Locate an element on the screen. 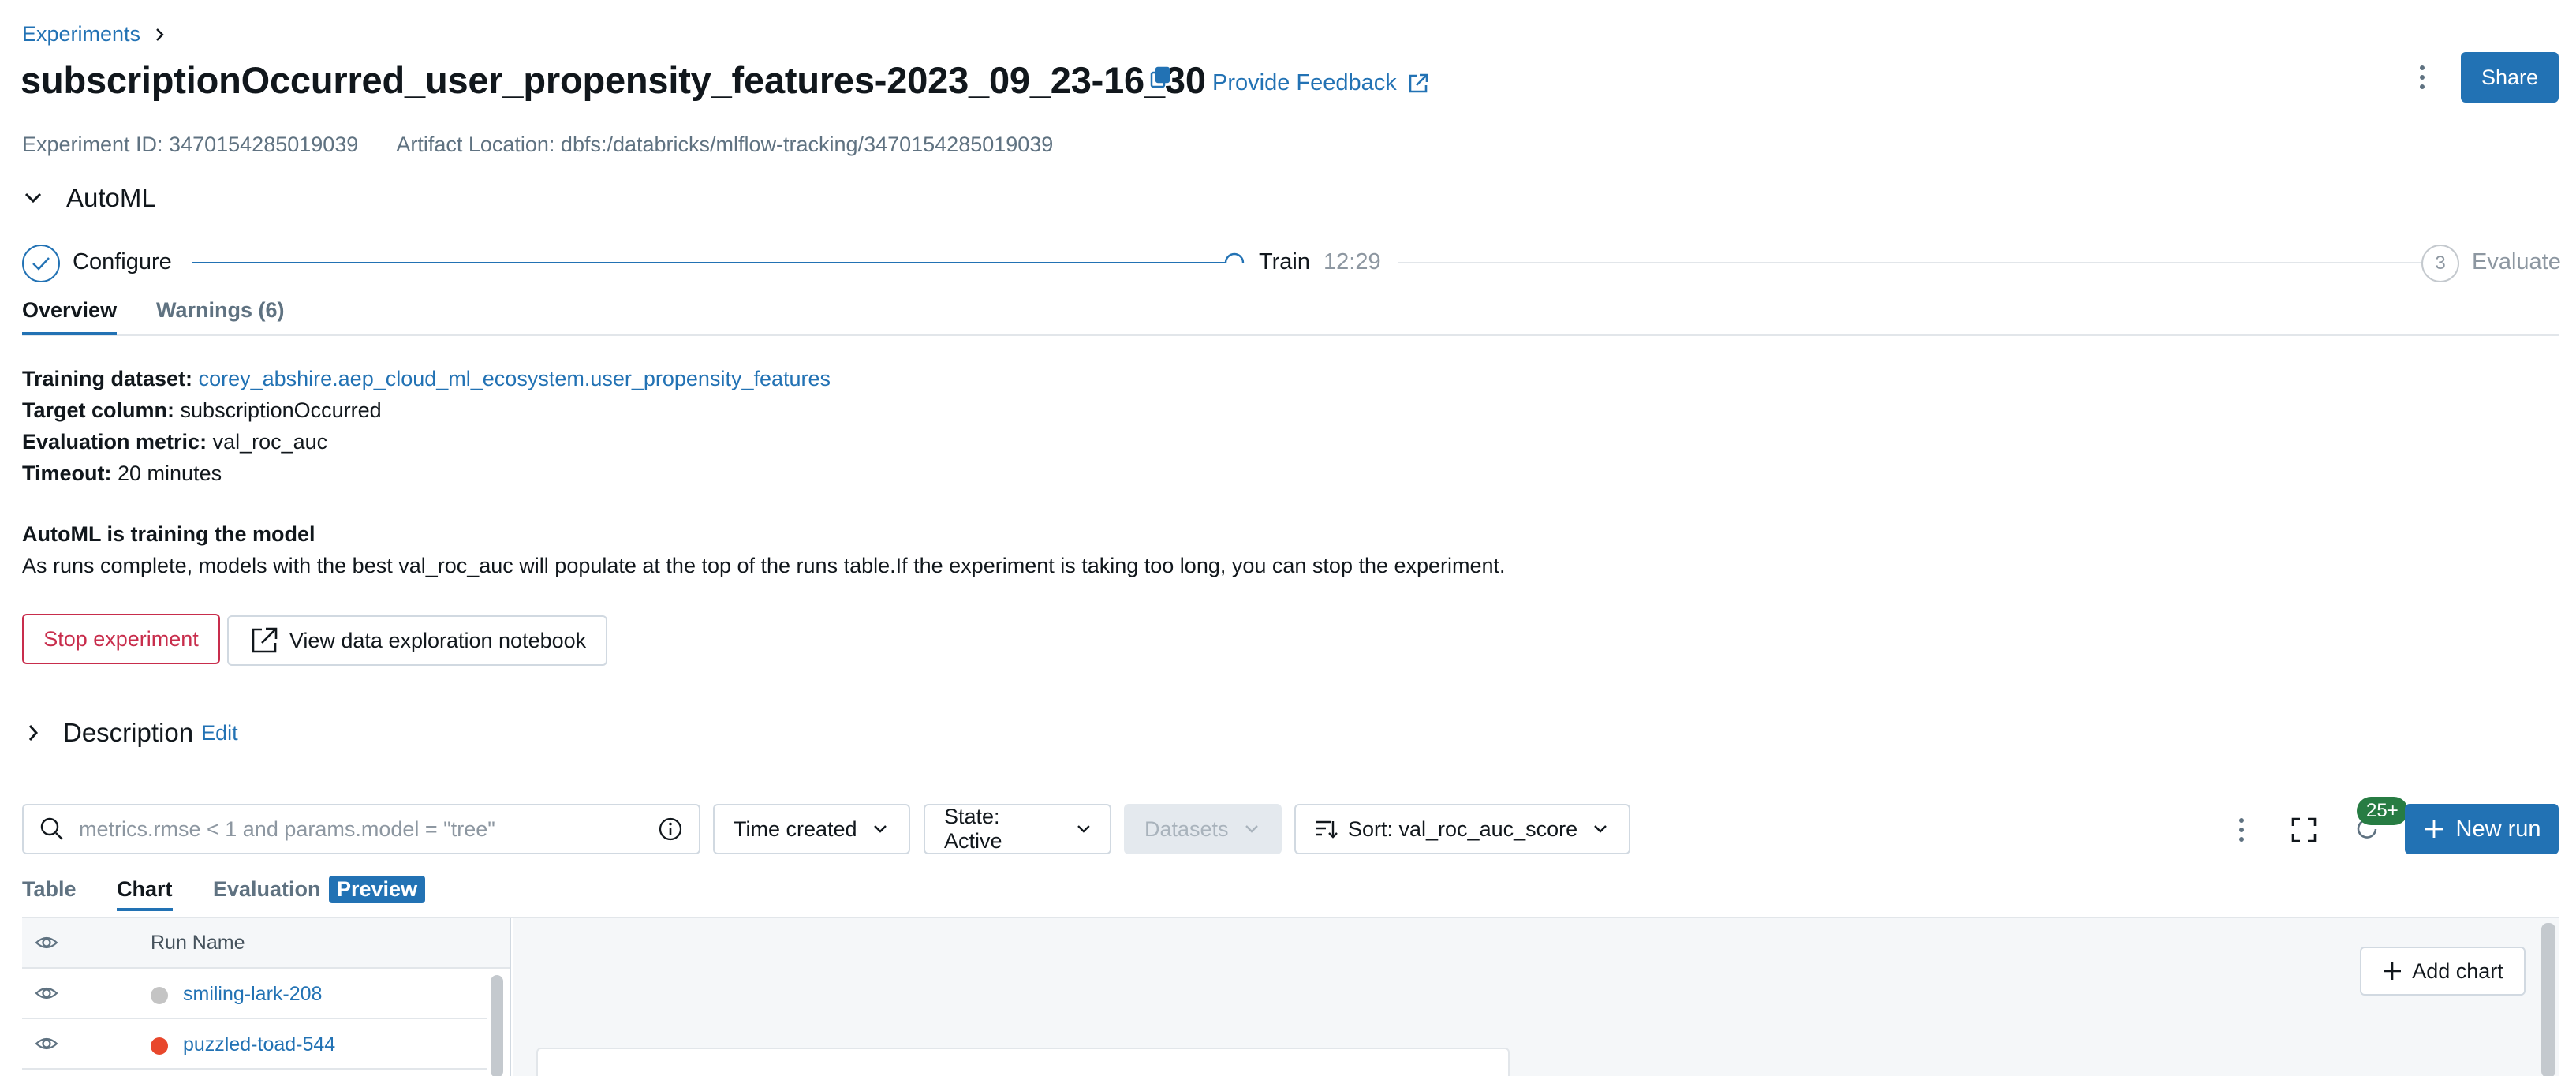 This screenshot has width=2576, height=1076. provide-feedback-link: Provide Feedback is located at coordinates (1321, 83).